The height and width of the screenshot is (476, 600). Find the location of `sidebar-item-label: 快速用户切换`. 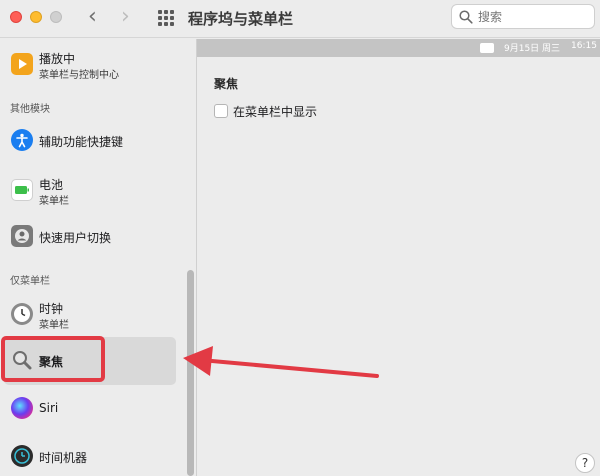

sidebar-item-label: 快速用户切换 is located at coordinates (75, 238).